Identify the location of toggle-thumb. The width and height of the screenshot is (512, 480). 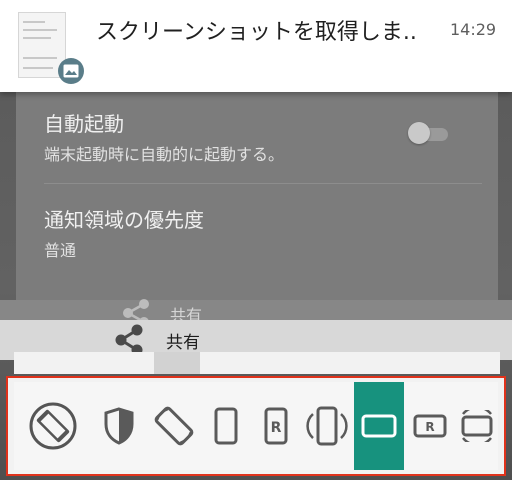
(419, 133).